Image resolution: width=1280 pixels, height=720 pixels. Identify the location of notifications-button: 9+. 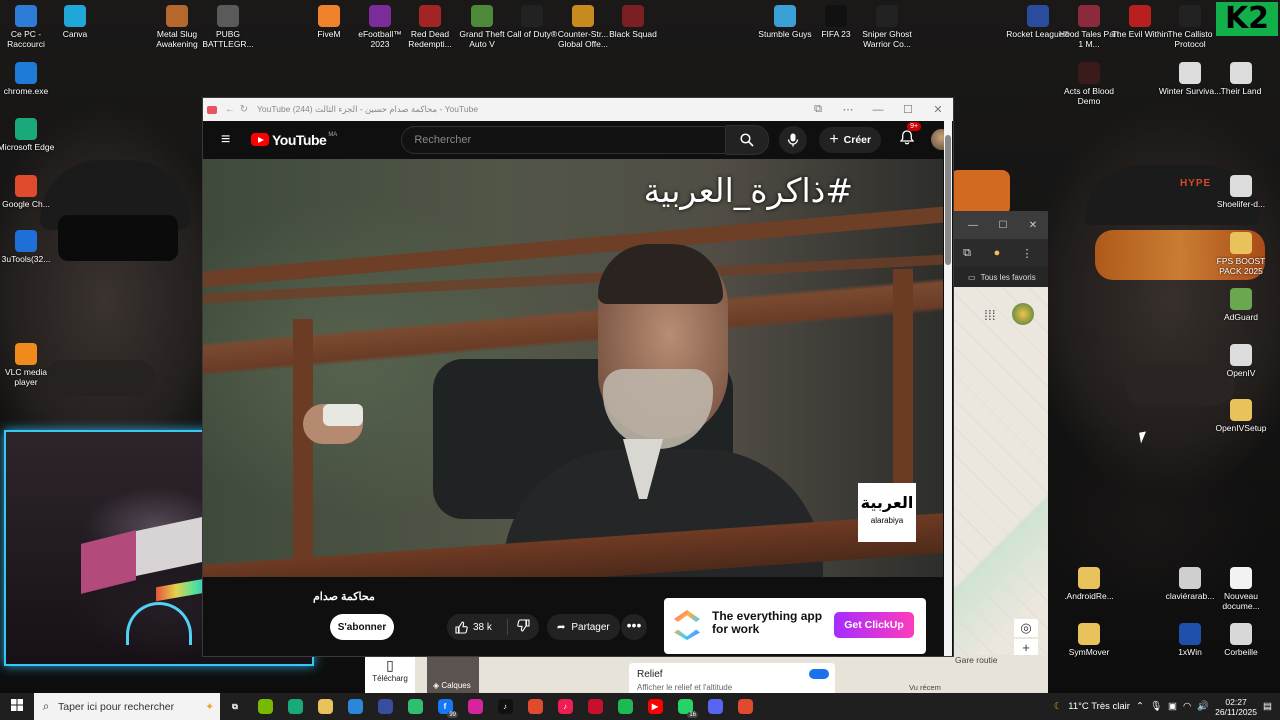
(909, 135).